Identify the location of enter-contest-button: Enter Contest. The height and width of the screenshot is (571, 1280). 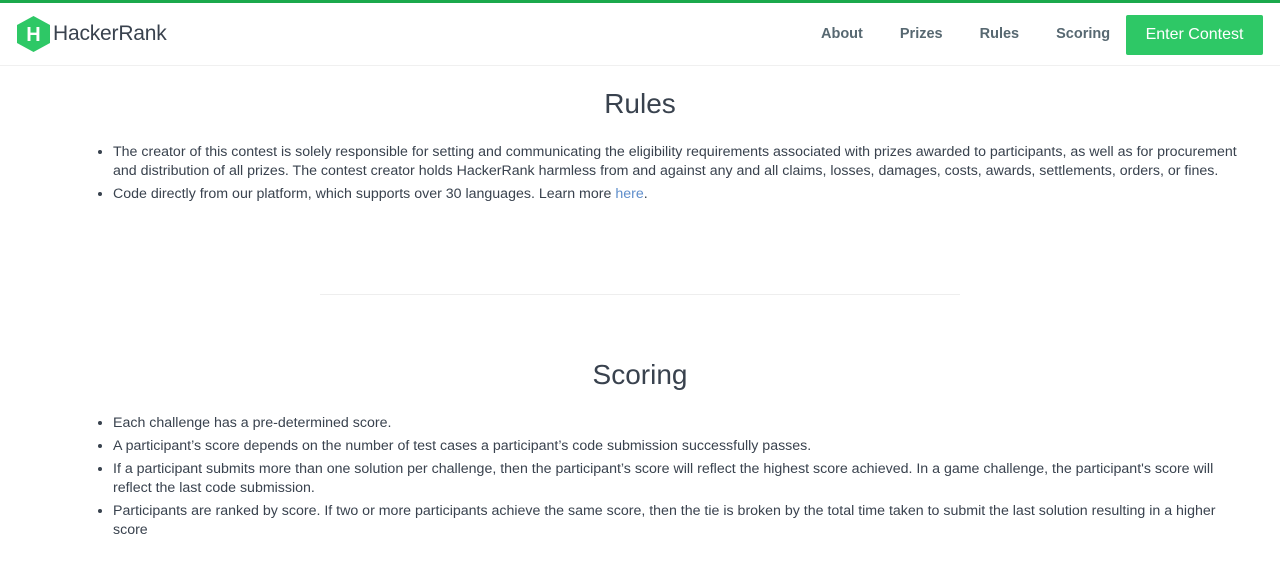
(1194, 35).